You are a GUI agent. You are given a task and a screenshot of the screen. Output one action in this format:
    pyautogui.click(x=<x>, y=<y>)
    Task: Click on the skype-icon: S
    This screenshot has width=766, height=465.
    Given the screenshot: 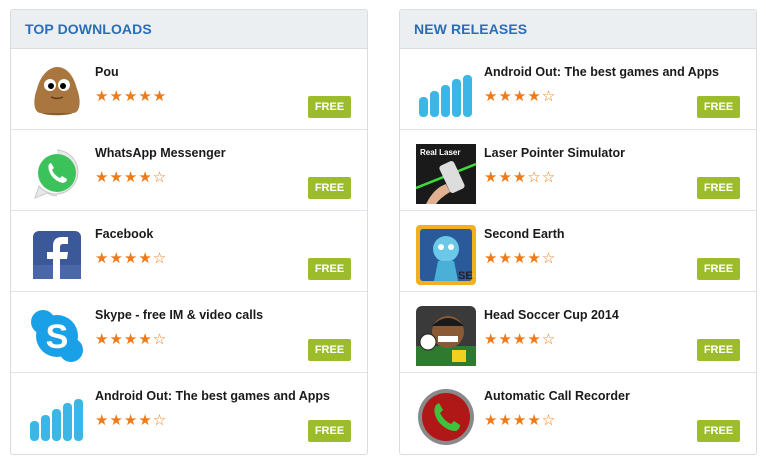 What is the action you would take?
    pyautogui.click(x=57, y=336)
    